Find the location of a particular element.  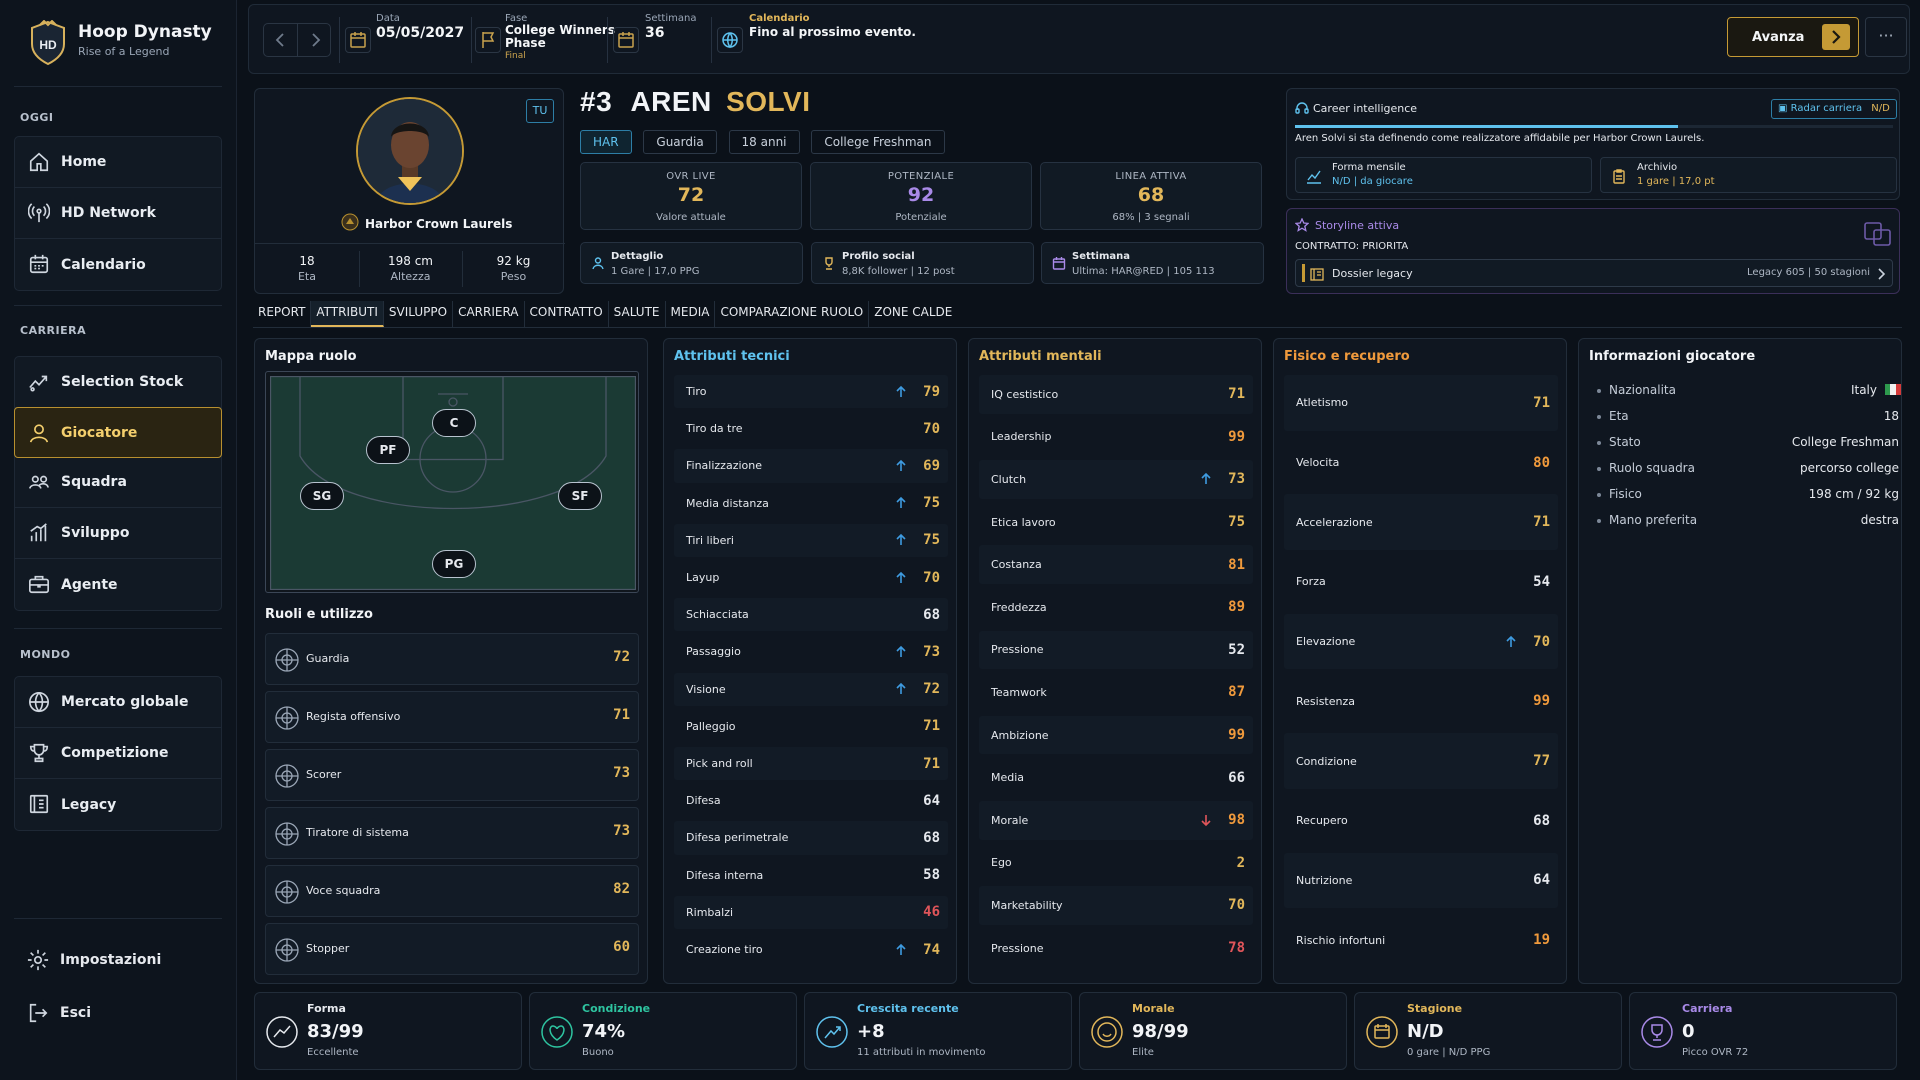

attribute-row: Resistenza 99 is located at coordinates (1421, 702).